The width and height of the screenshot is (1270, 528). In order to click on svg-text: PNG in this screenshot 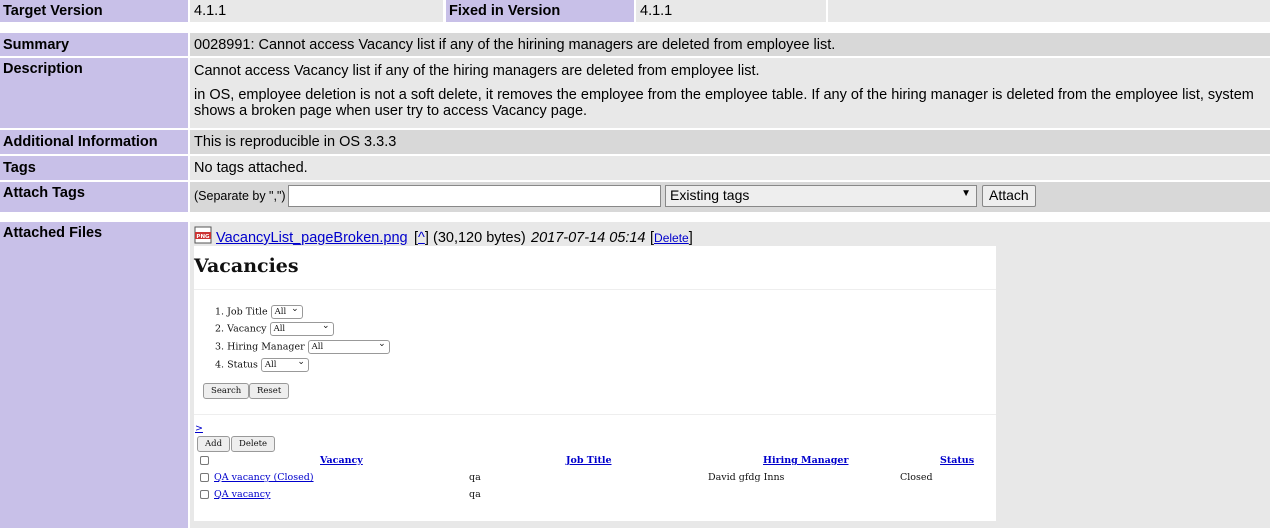, I will do `click(203, 237)`.